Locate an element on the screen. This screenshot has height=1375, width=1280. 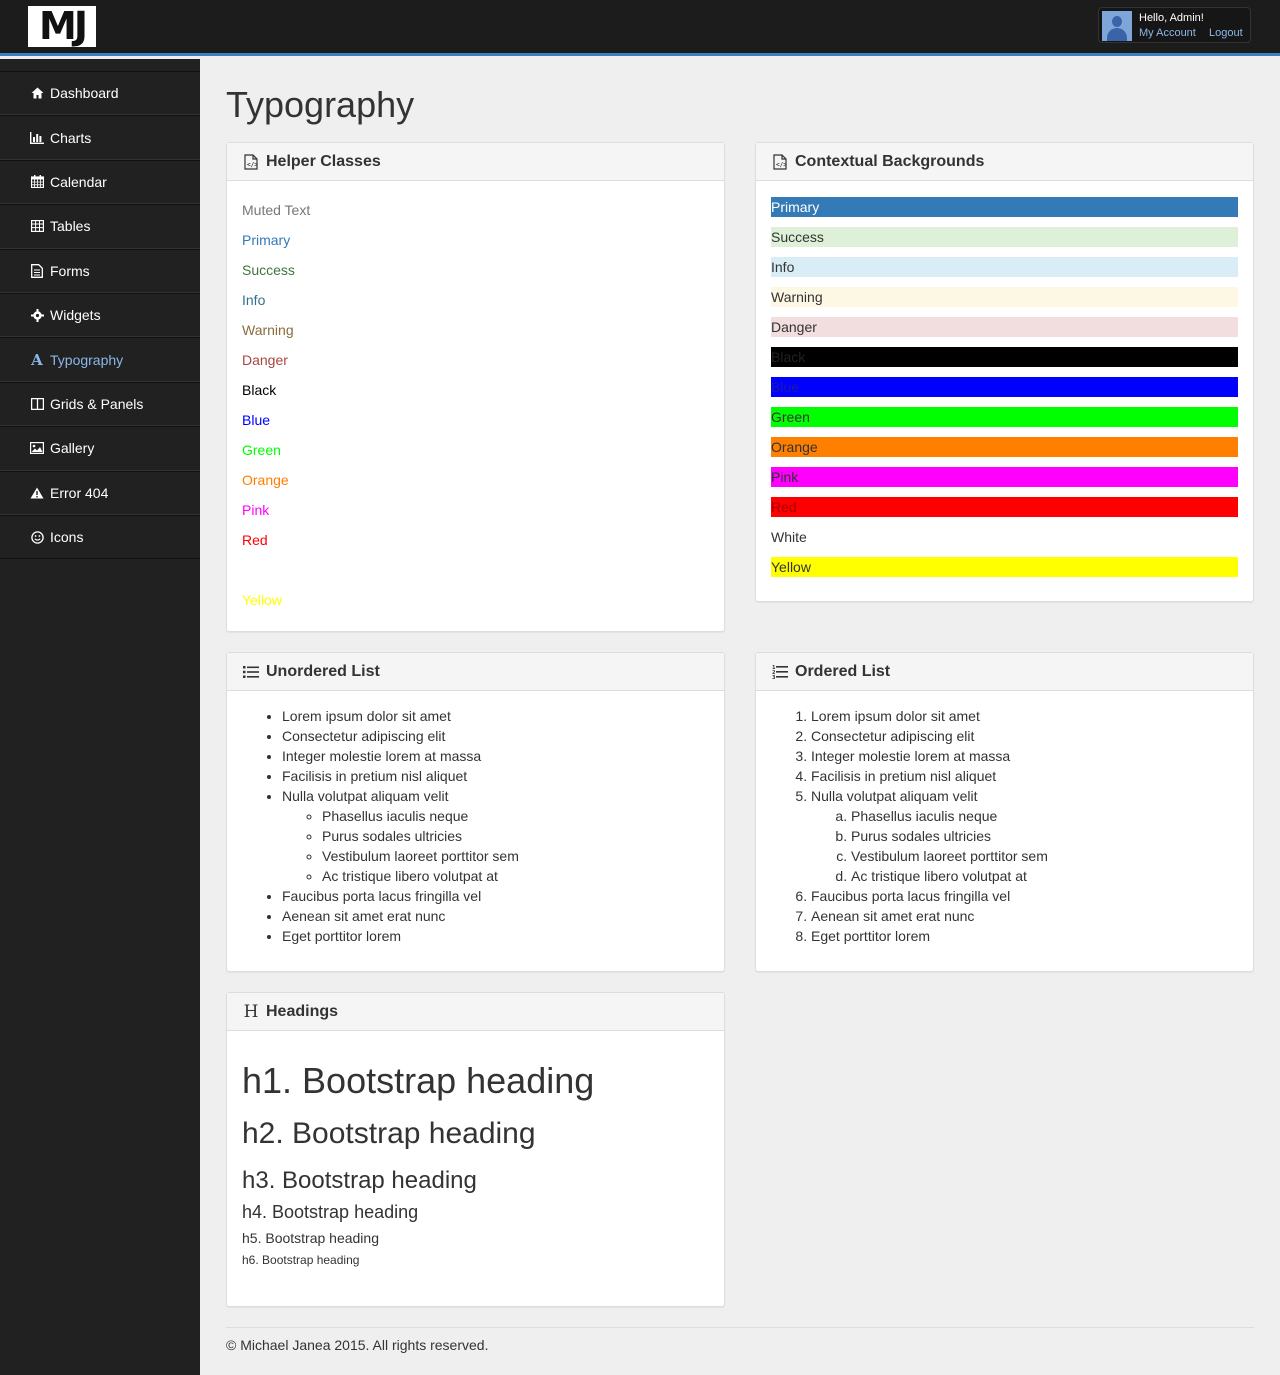
panel-title: Helper Classes is located at coordinates (323, 161).